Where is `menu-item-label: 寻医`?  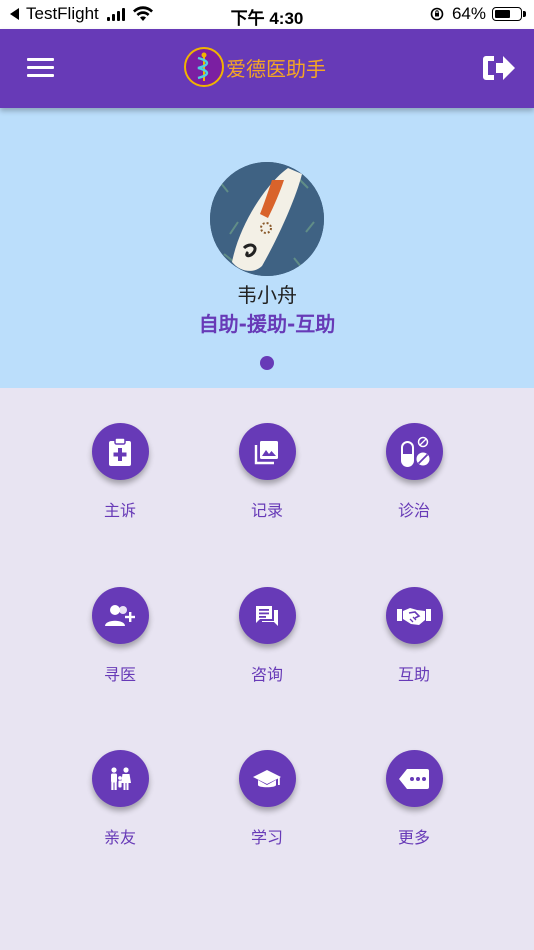
menu-item-label: 寻医 is located at coordinates (119, 674).